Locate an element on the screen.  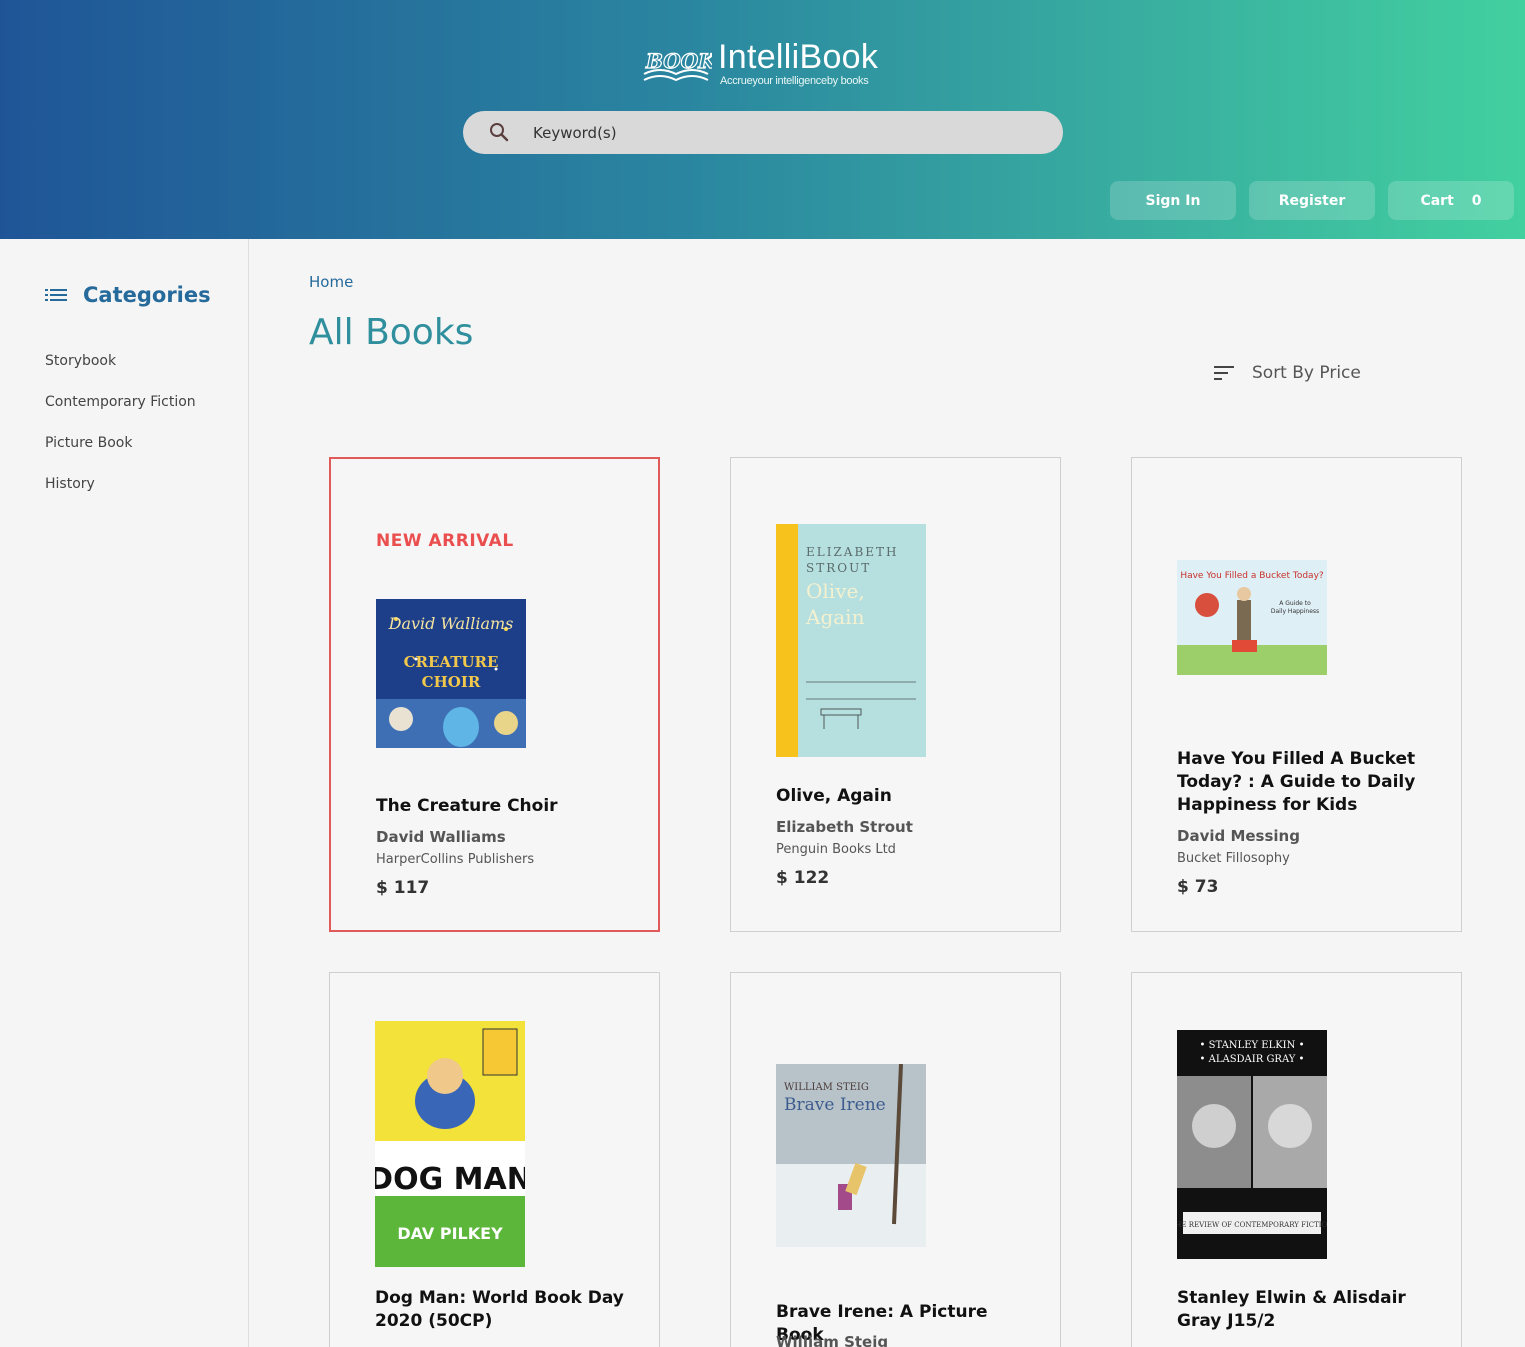
sign-in-label: Sign In is located at coordinates (1173, 200).